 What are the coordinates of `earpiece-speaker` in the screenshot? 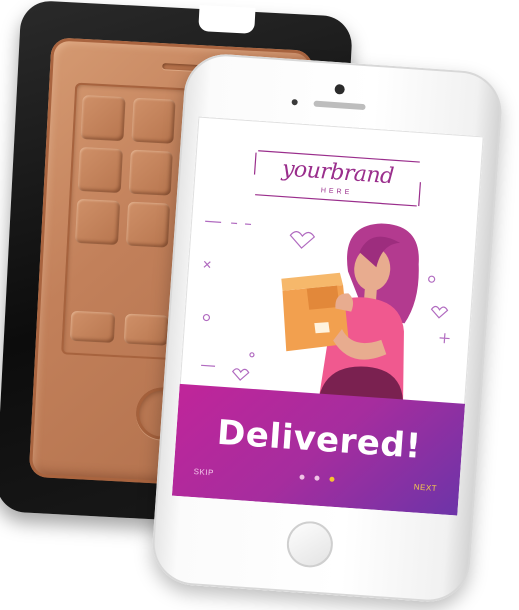 It's located at (339, 105).